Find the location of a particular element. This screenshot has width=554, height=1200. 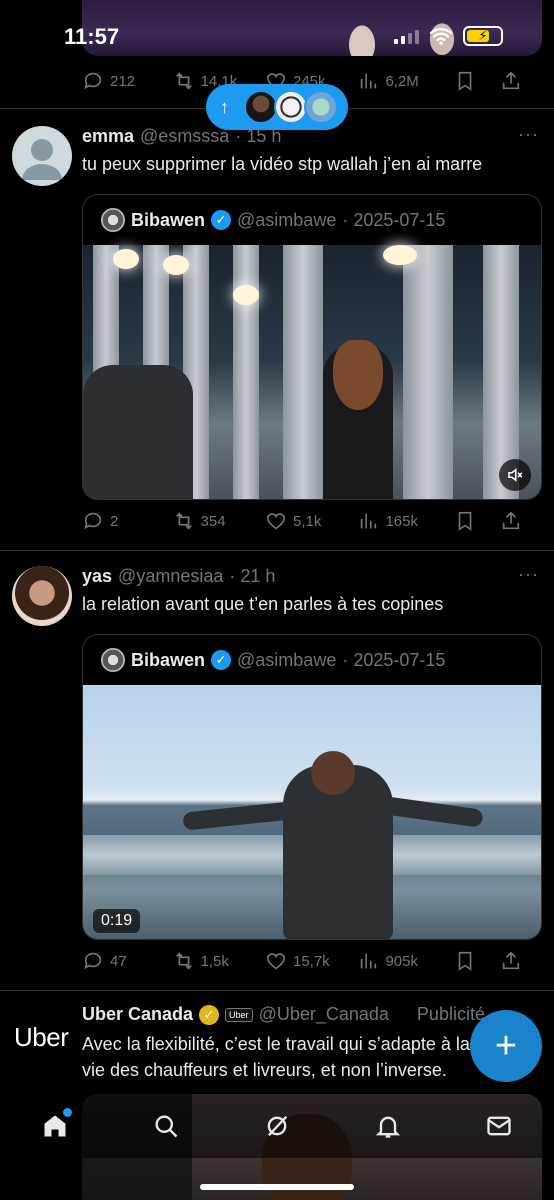

author-handle: @esmsssa is located at coordinates (184, 136).